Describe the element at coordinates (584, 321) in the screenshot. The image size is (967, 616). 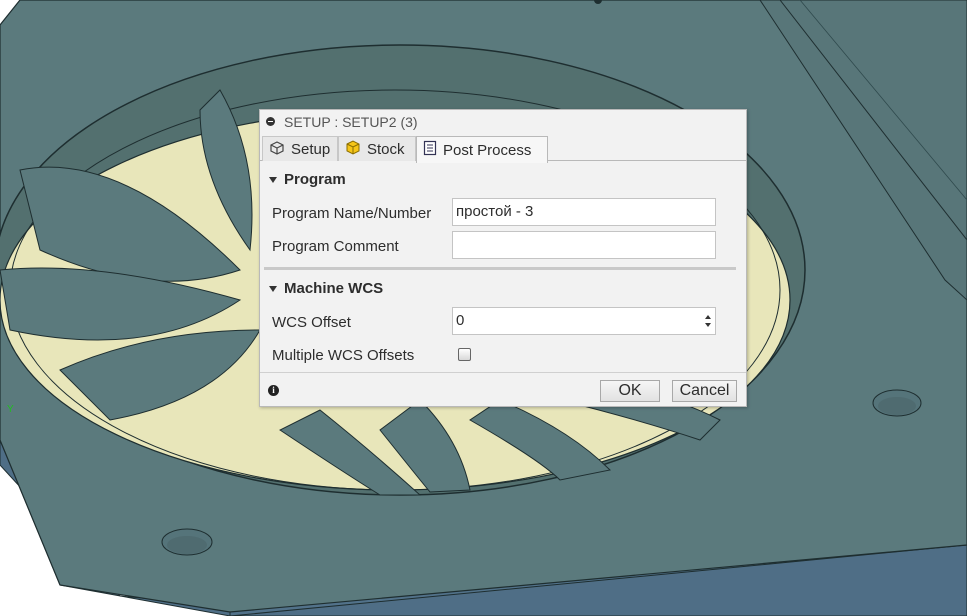
I see `wcs-offset-input: 0` at that location.